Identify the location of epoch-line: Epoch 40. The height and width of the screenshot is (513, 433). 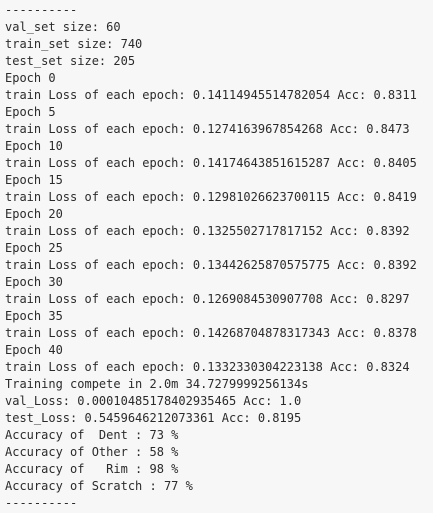
(34, 350).